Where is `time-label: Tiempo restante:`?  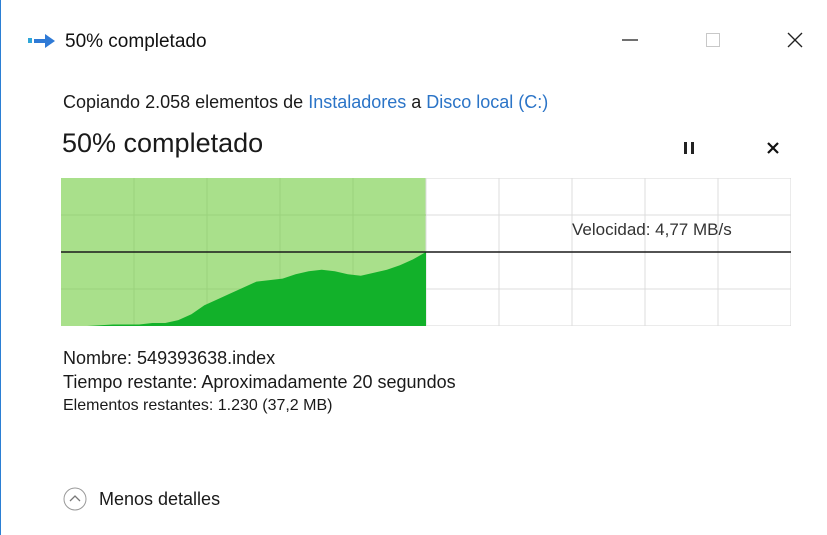
time-label: Tiempo restante: is located at coordinates (130, 382).